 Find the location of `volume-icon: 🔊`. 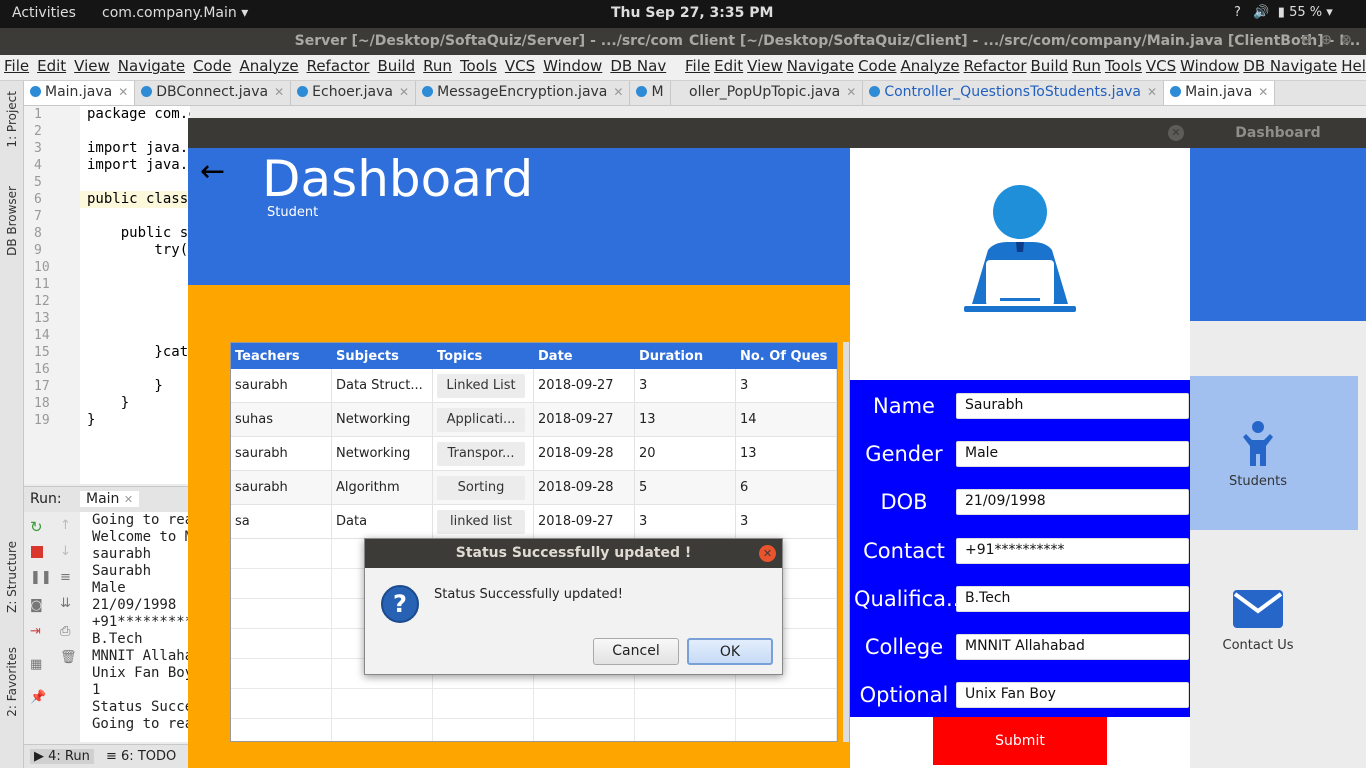

volume-icon: 🔊 is located at coordinates (1261, 12).